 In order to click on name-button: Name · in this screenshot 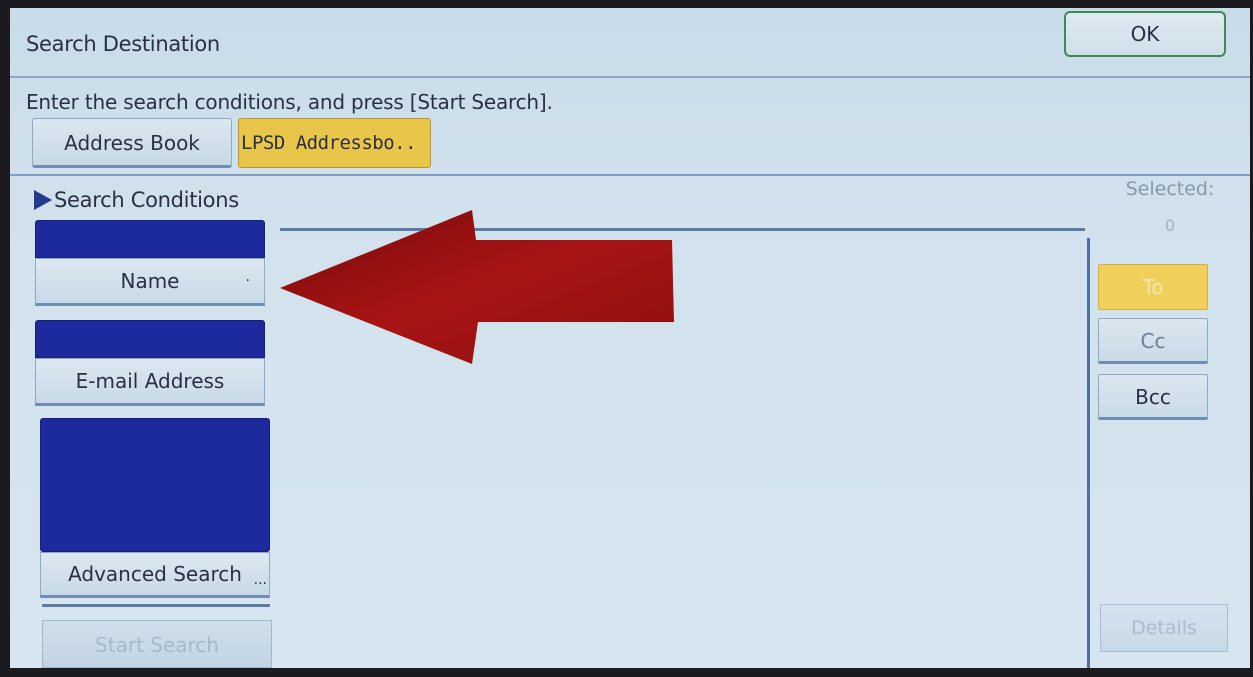, I will do `click(150, 282)`.